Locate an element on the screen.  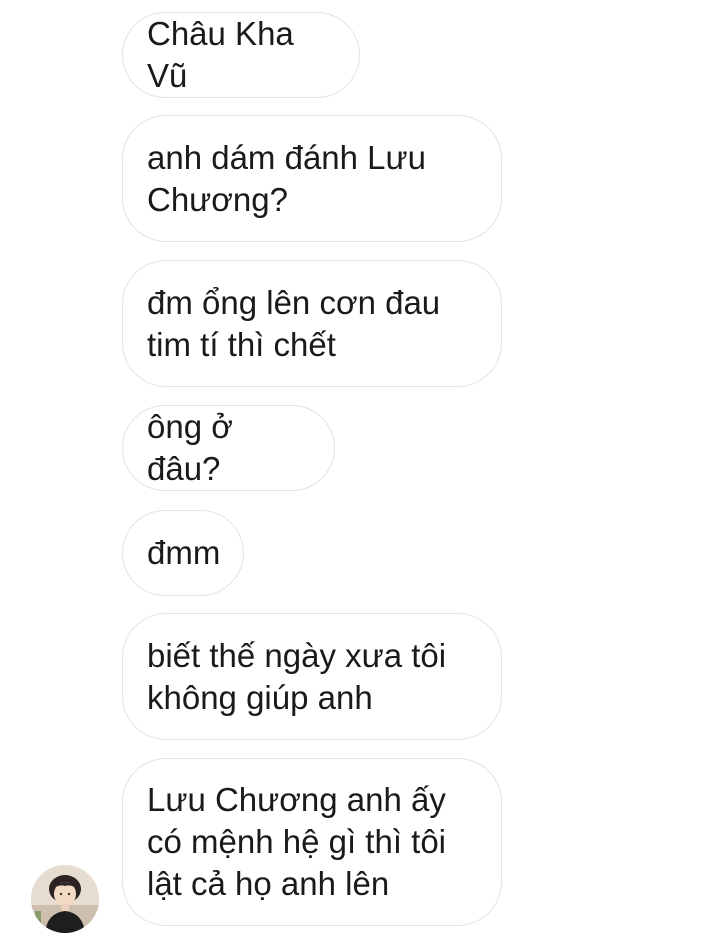
message-bubble: đmm is located at coordinates (183, 553).